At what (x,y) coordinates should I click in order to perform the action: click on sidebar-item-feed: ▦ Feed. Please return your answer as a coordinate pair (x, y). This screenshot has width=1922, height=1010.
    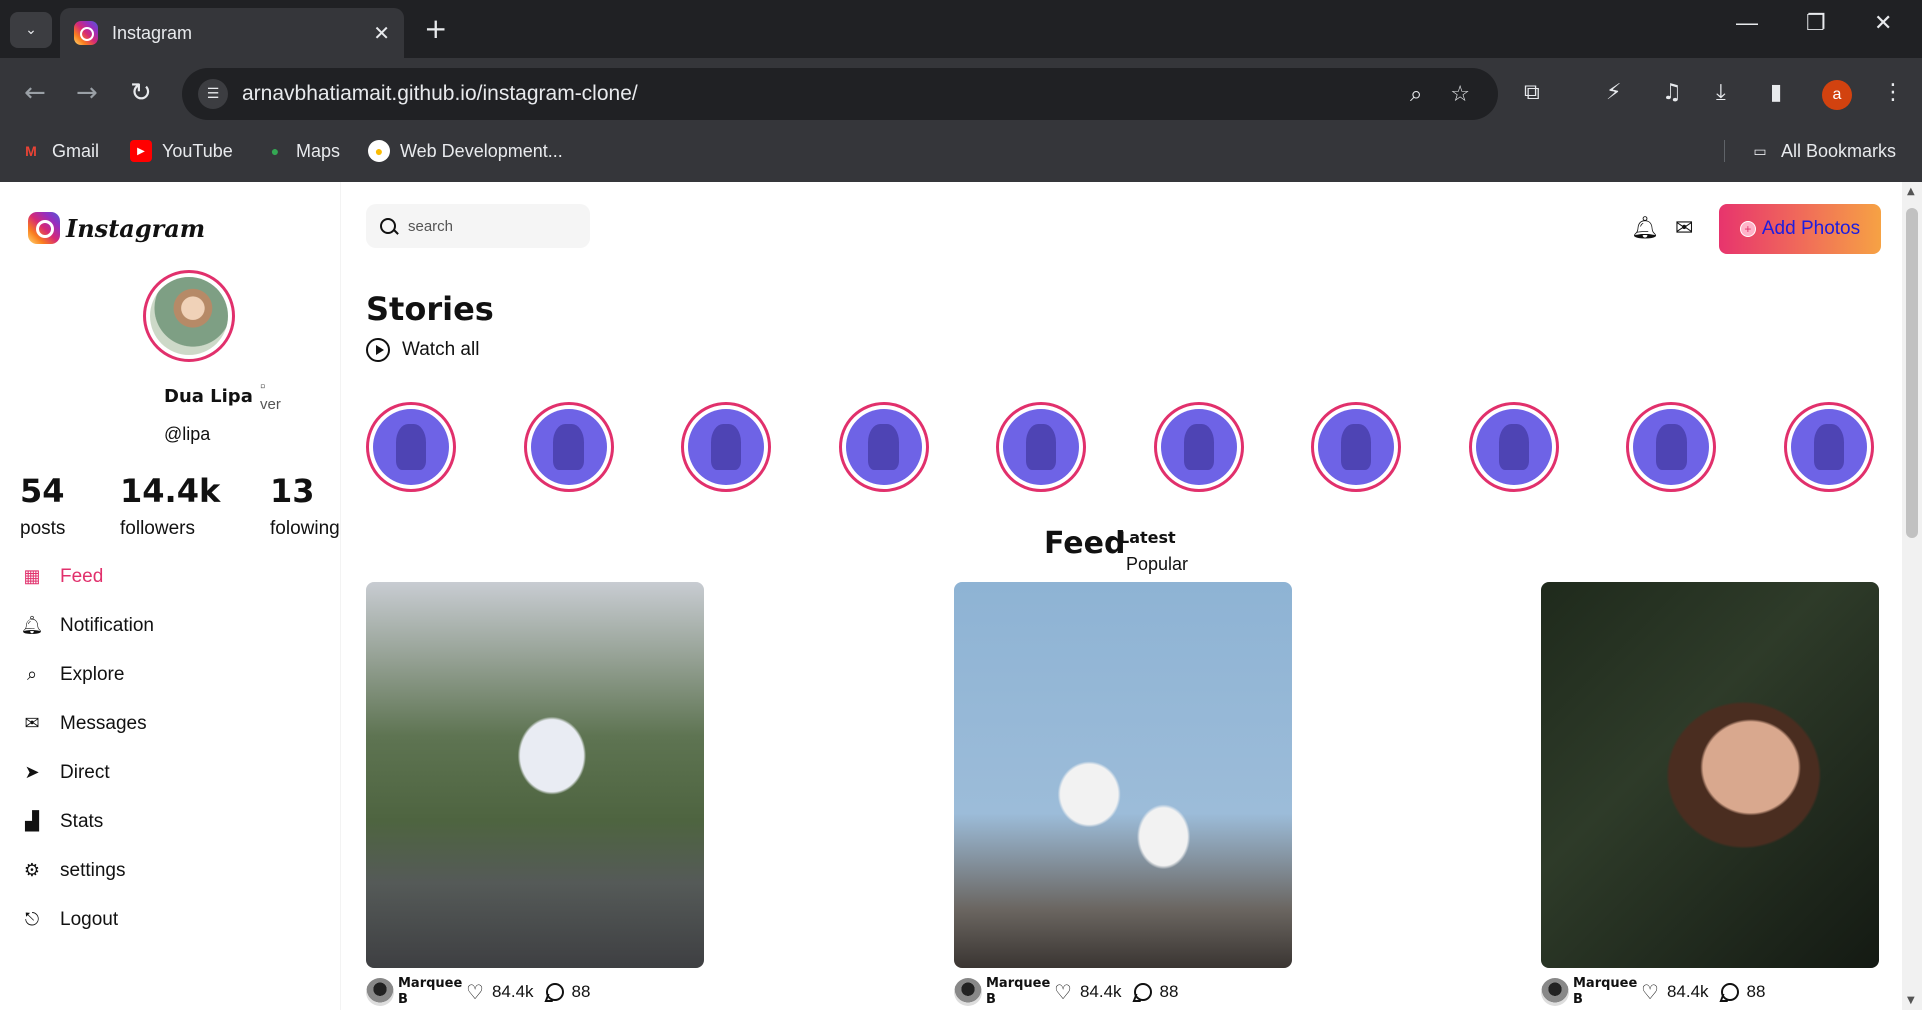
    Looking at the image, I should click on (87, 576).